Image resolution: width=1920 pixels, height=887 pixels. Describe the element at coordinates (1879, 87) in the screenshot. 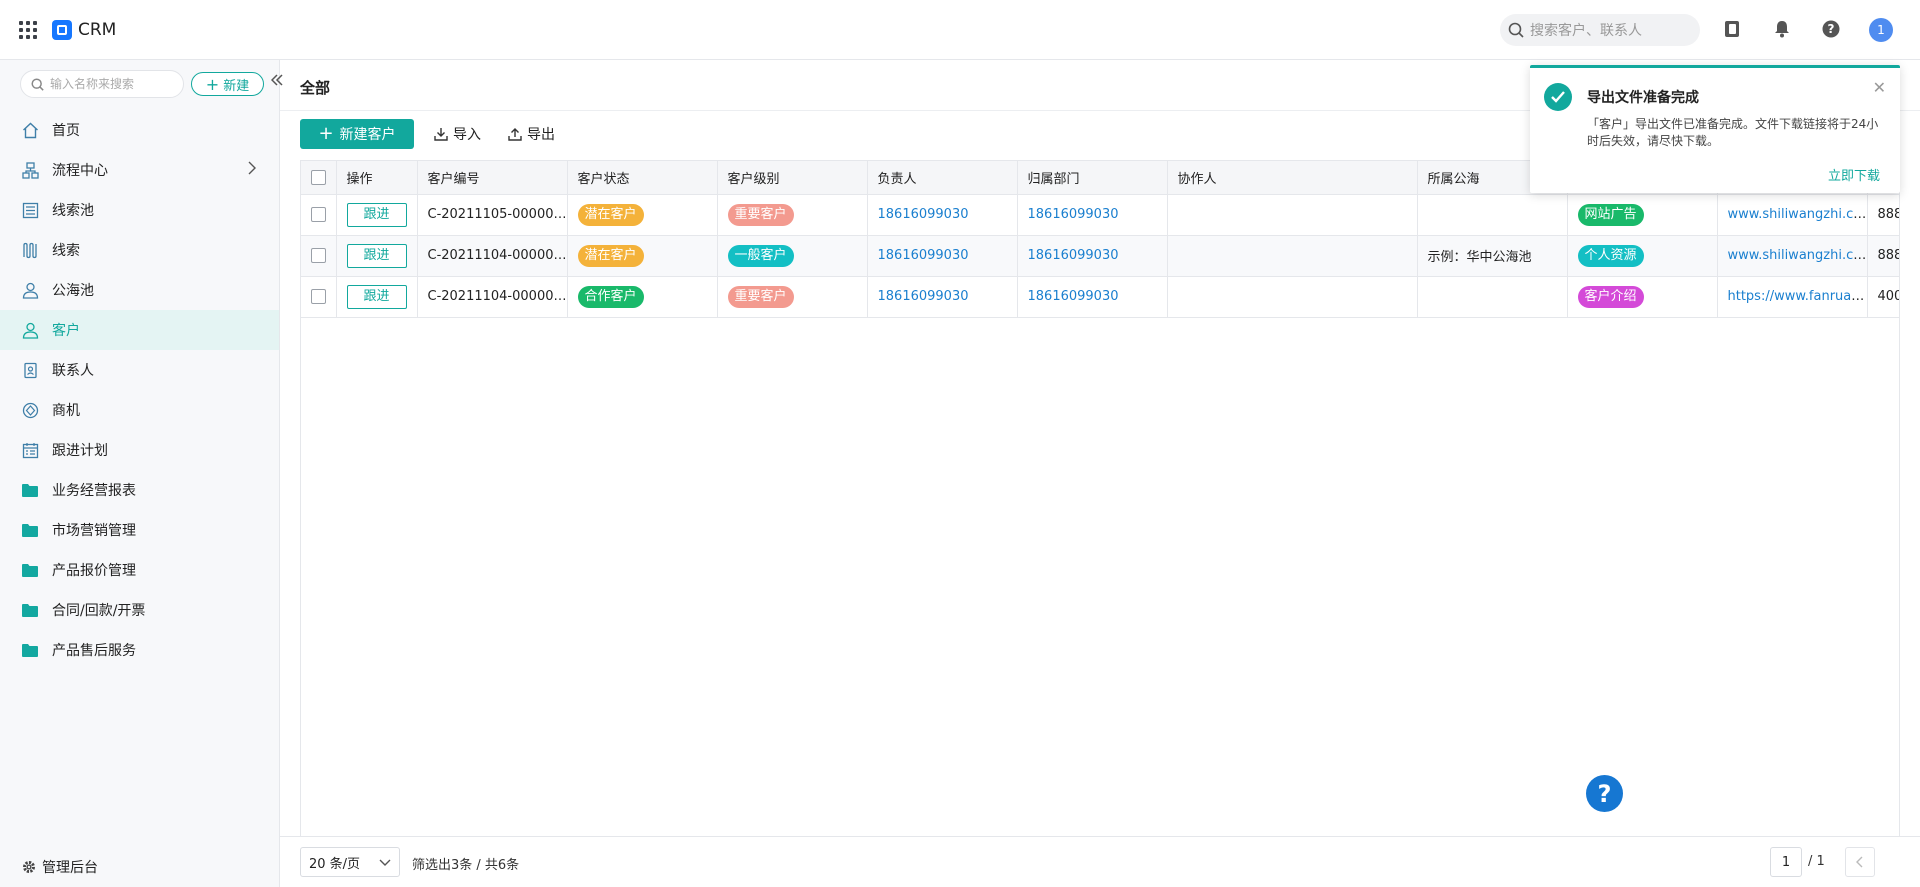

I see `close-icon: ✕` at that location.